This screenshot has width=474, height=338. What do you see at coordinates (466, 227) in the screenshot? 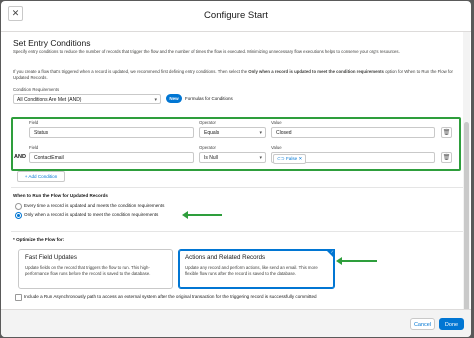
I see `scrollbar-thumb` at bounding box center [466, 227].